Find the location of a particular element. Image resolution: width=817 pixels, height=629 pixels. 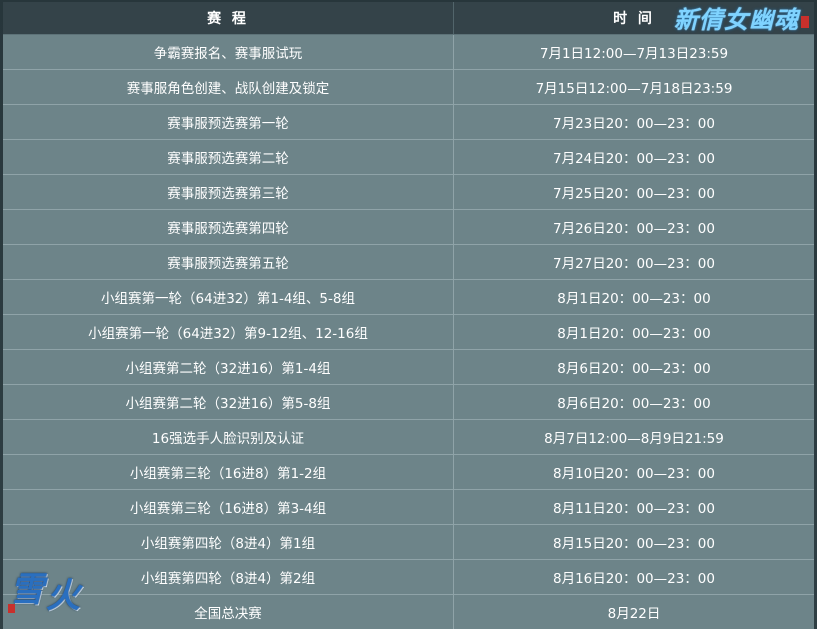

game-logo: 新 倩 女 幽 魂 is located at coordinates (741, 17).